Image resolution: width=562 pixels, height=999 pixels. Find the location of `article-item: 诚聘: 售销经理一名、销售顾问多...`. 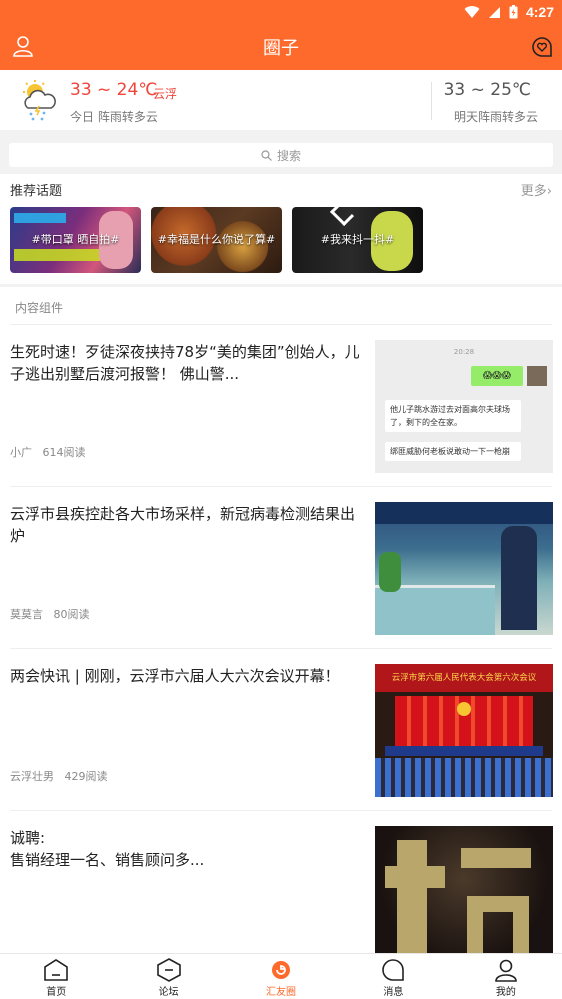

article-item: 诚聘: 售销经理一名、销售顾问多... is located at coordinates (281, 882).